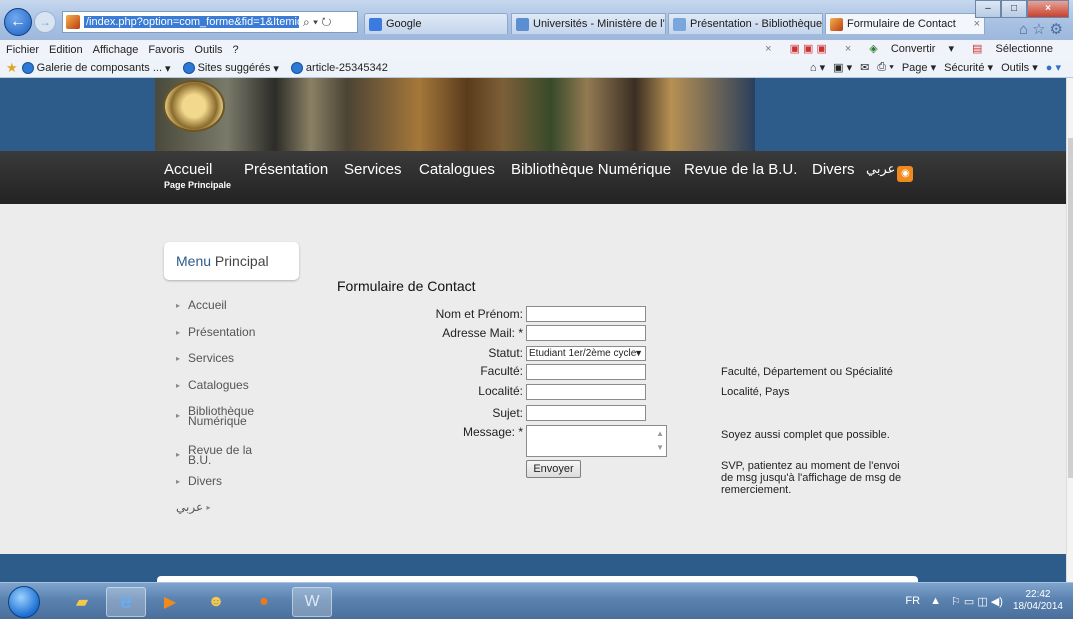  I want to click on nav-presentation: Présentation, so click(286, 169).